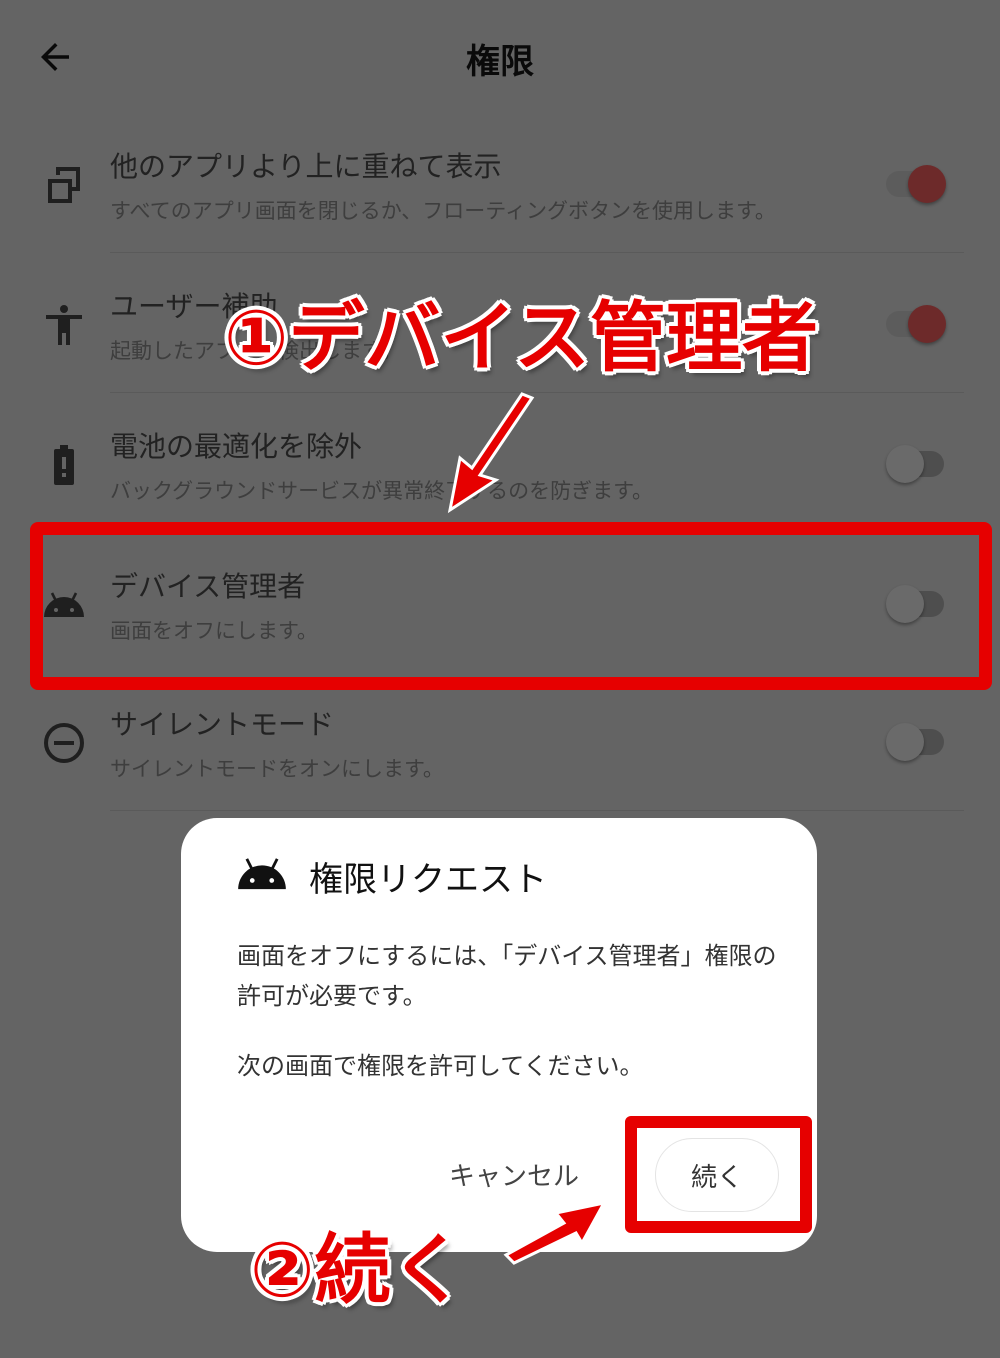 The image size is (1000, 1358). I want to click on accessibility-toggle, so click(916, 324).